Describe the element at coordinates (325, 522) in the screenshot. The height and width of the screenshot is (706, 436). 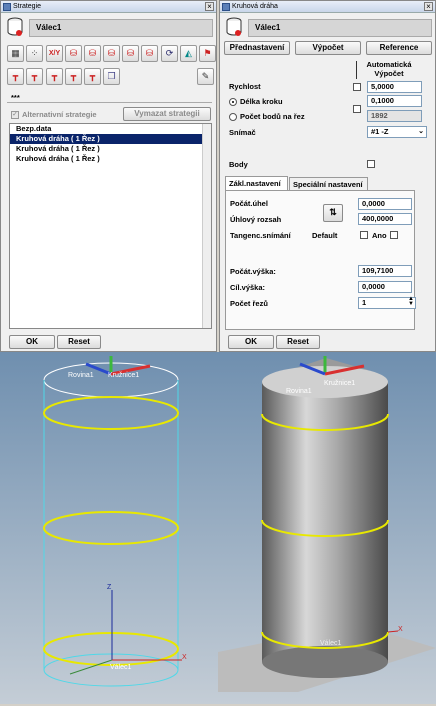
I see `shaded-cylinder` at that location.